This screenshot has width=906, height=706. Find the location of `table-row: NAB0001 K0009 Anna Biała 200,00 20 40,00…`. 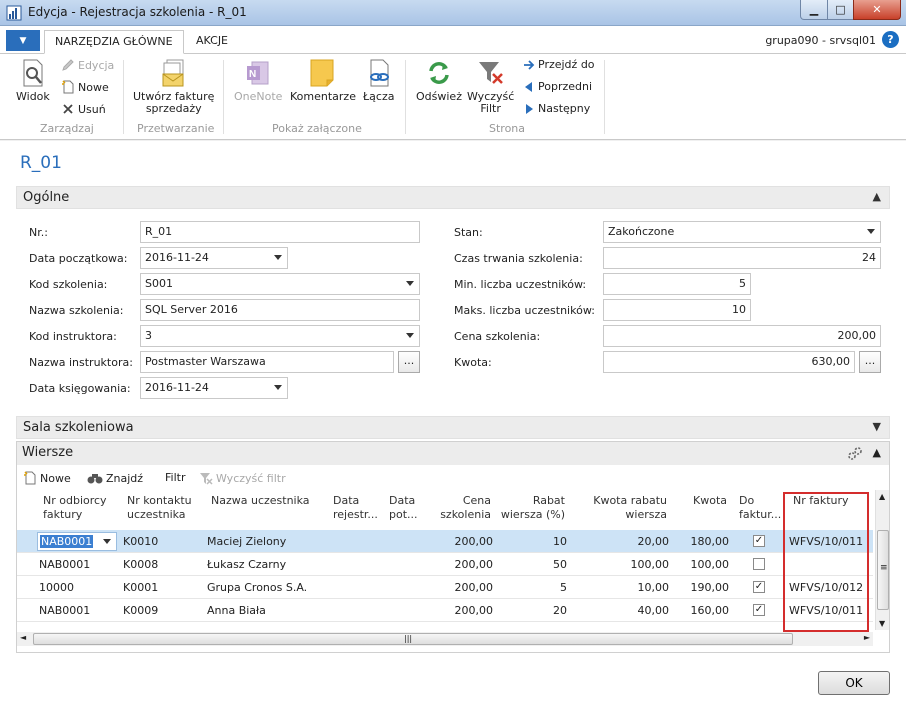

table-row: NAB0001 K0009 Anna Biała 200,00 20 40,00… is located at coordinates (445, 610).